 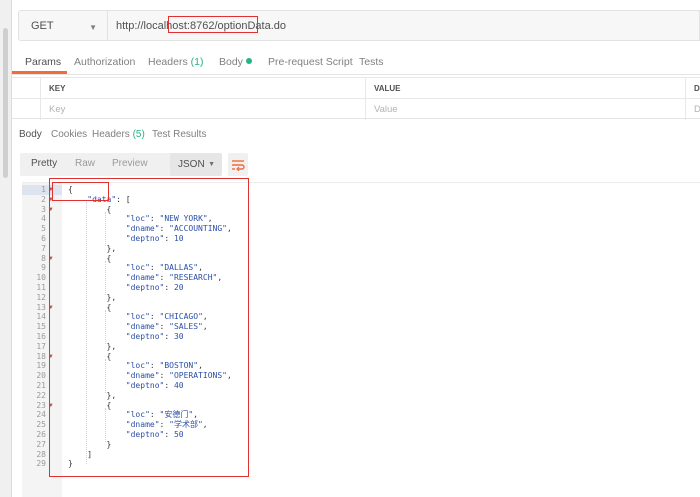 What do you see at coordinates (43, 238) in the screenshot?
I see `line-number: 6` at bounding box center [43, 238].